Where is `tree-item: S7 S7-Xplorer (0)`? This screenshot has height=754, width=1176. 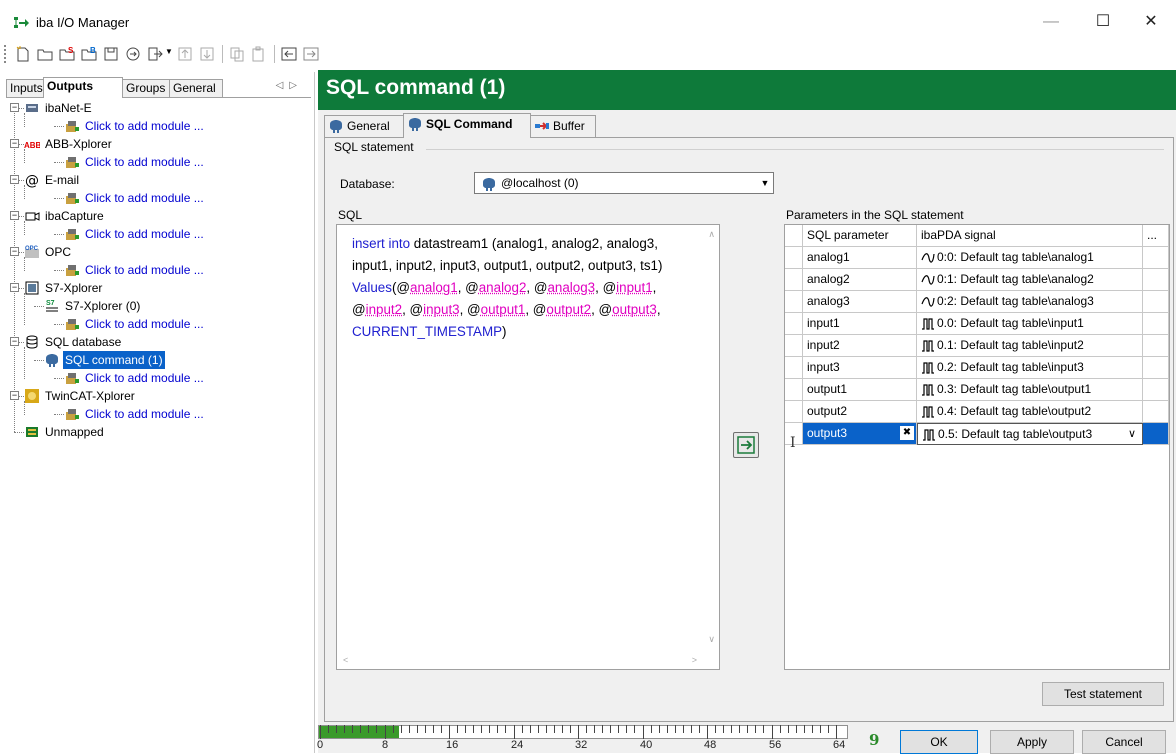 tree-item: S7 S7-Xplorer (0) is located at coordinates (93, 306).